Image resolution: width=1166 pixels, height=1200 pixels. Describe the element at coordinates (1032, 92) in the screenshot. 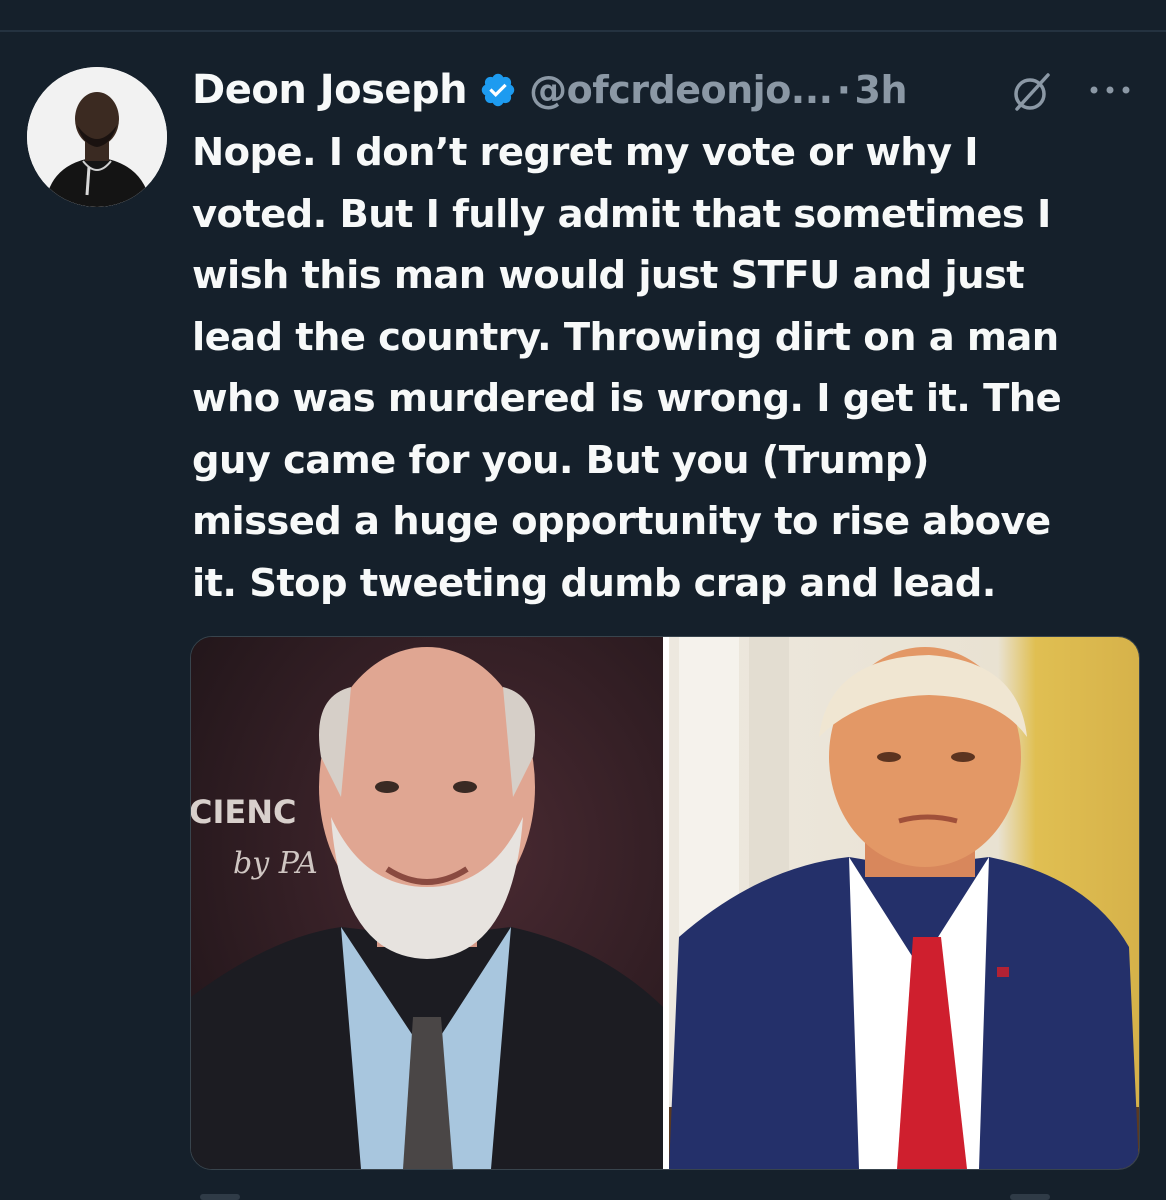

I see `grok-icon` at that location.